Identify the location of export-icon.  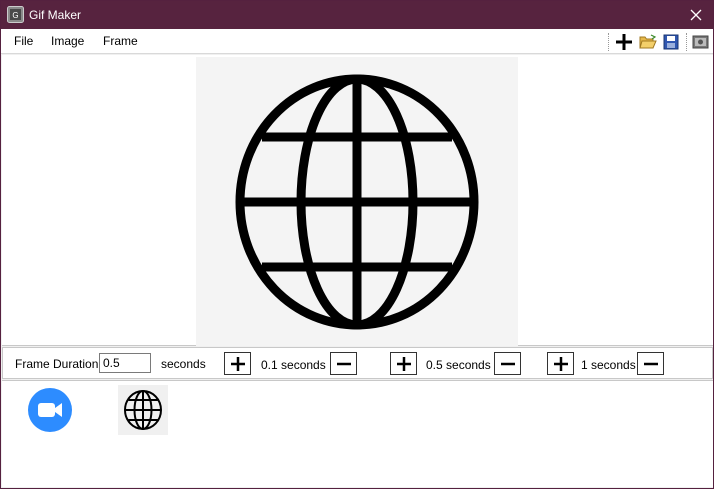
(700, 42).